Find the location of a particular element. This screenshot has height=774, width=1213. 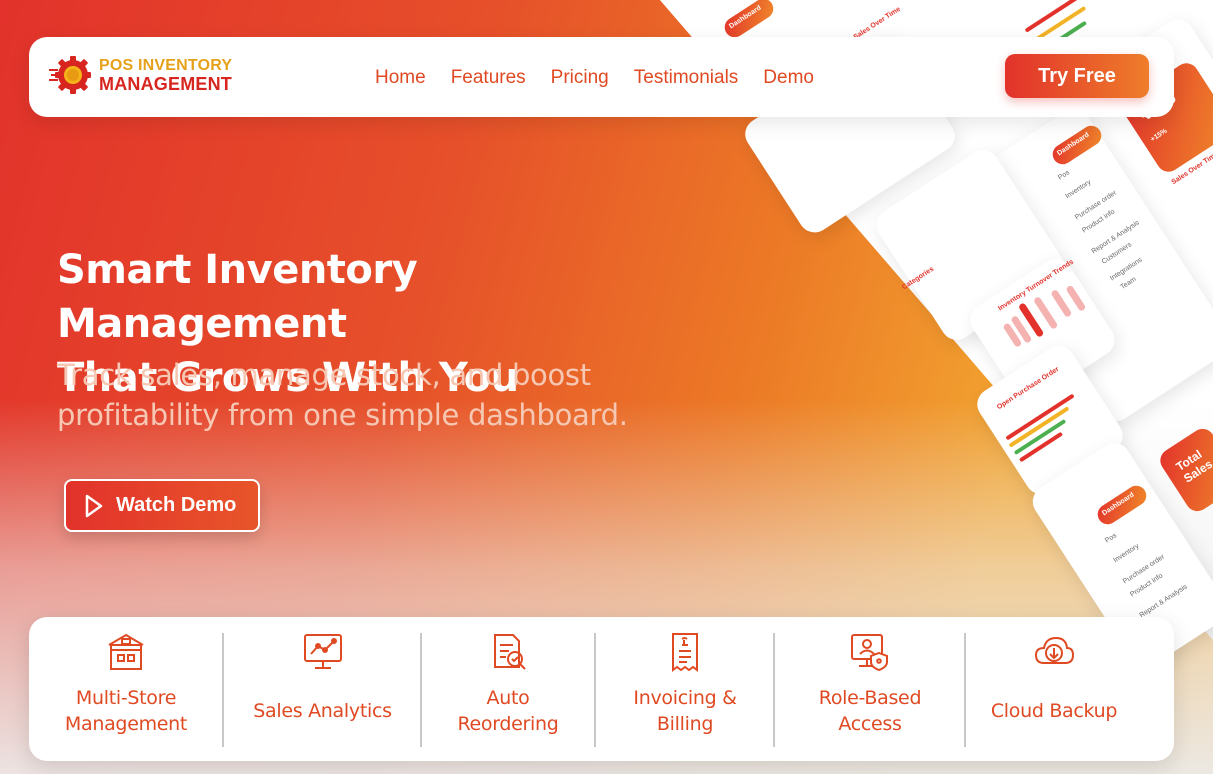

analytics-monitor-icon is located at coordinates (322, 651).